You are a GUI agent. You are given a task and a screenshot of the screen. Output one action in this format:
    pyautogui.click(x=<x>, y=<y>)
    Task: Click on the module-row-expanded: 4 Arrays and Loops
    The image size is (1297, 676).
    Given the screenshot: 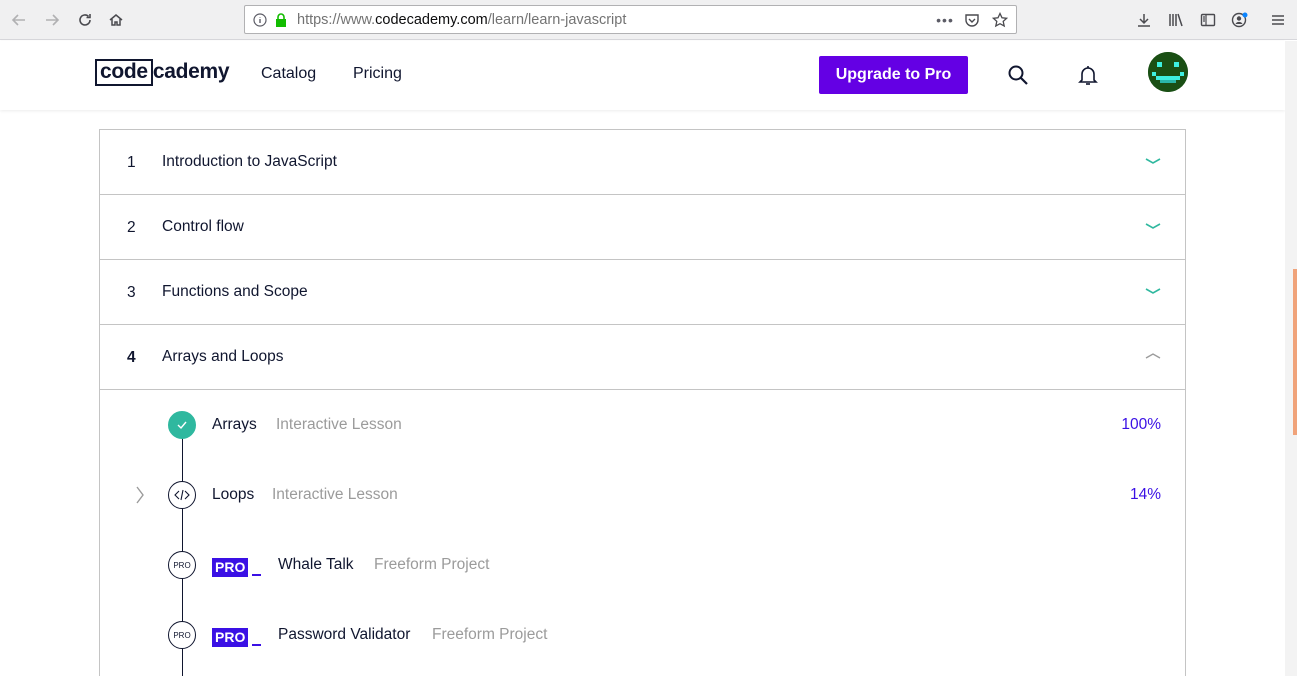 What is the action you would take?
    pyautogui.click(x=642, y=357)
    